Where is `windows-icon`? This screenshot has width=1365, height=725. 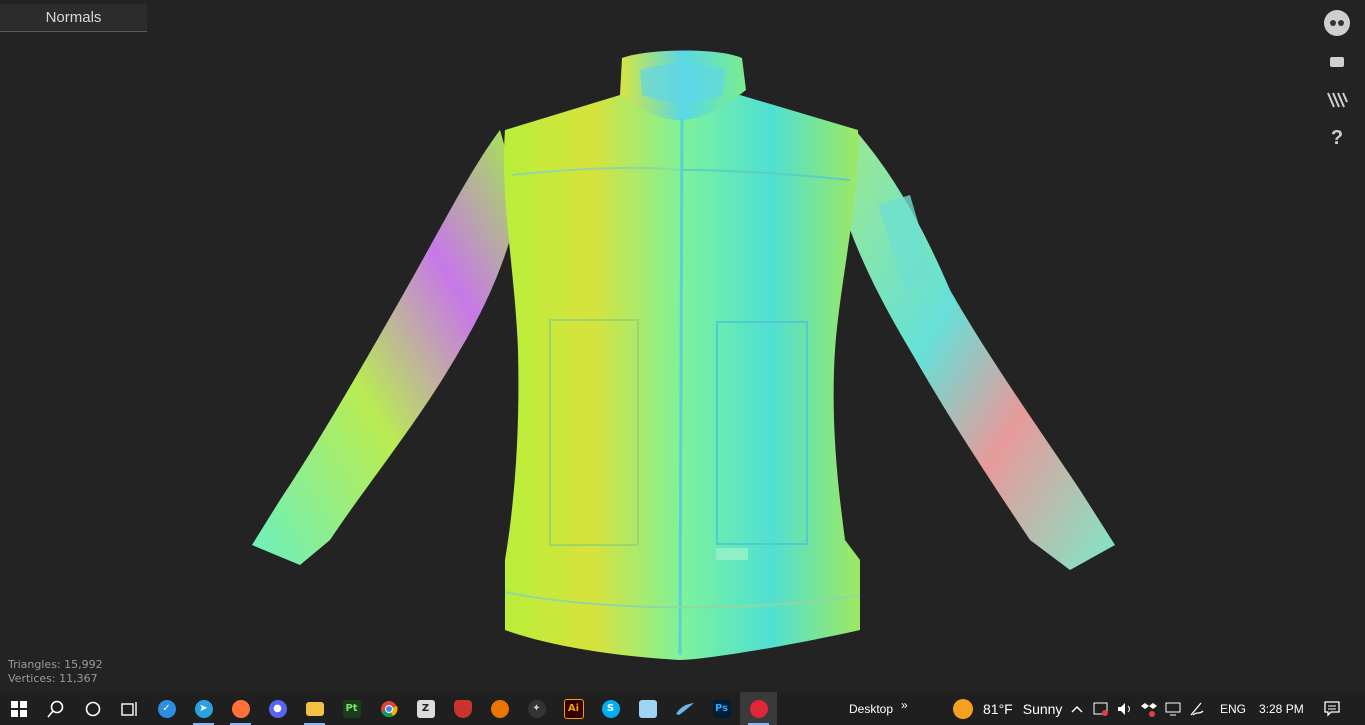
windows-icon is located at coordinates (18, 708).